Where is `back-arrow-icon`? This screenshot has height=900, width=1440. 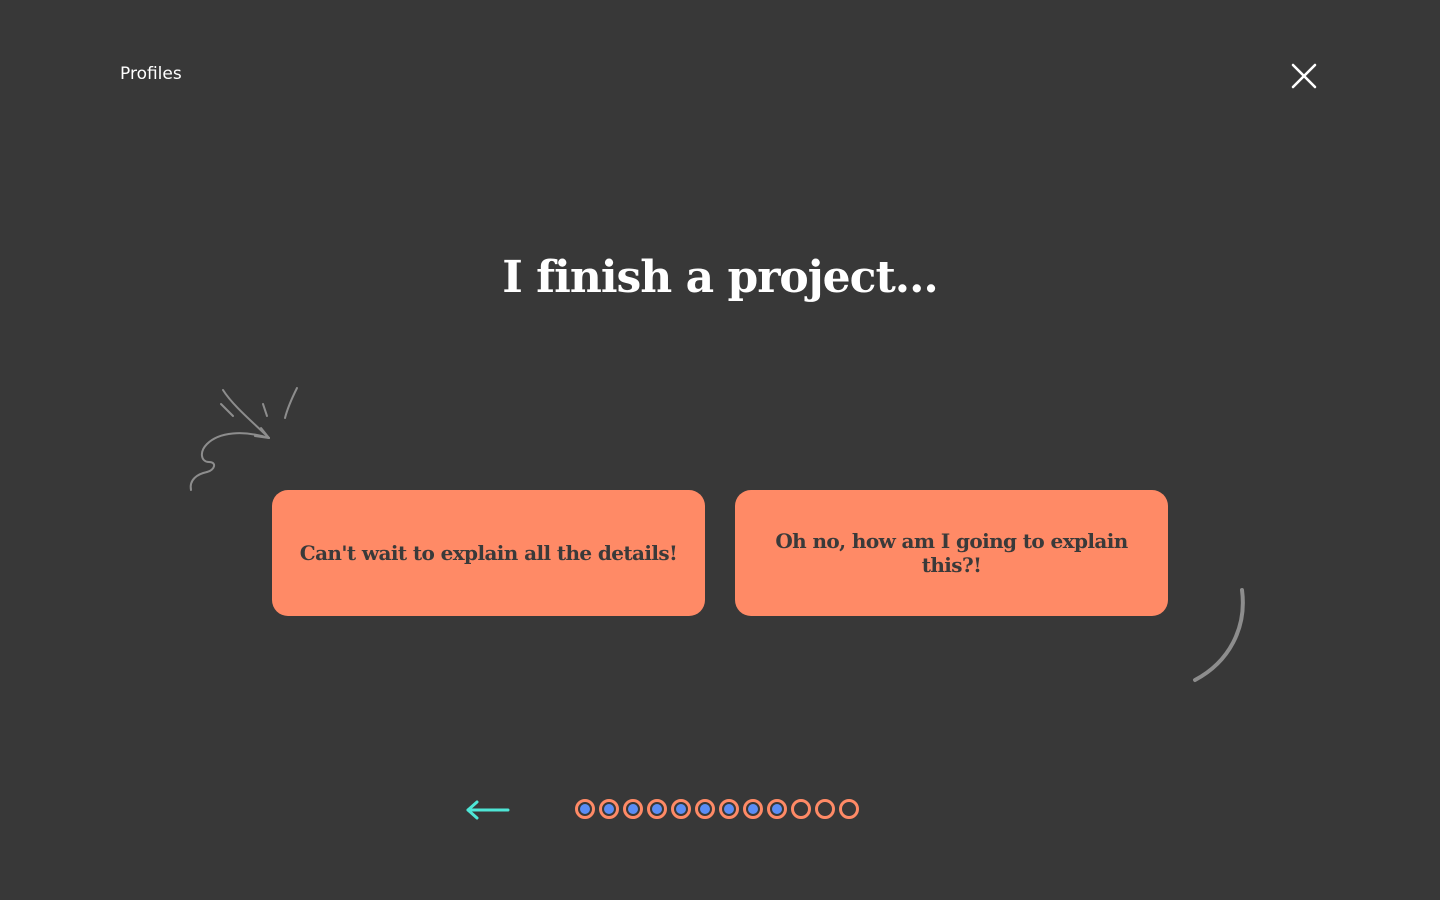 back-arrow-icon is located at coordinates (488, 810).